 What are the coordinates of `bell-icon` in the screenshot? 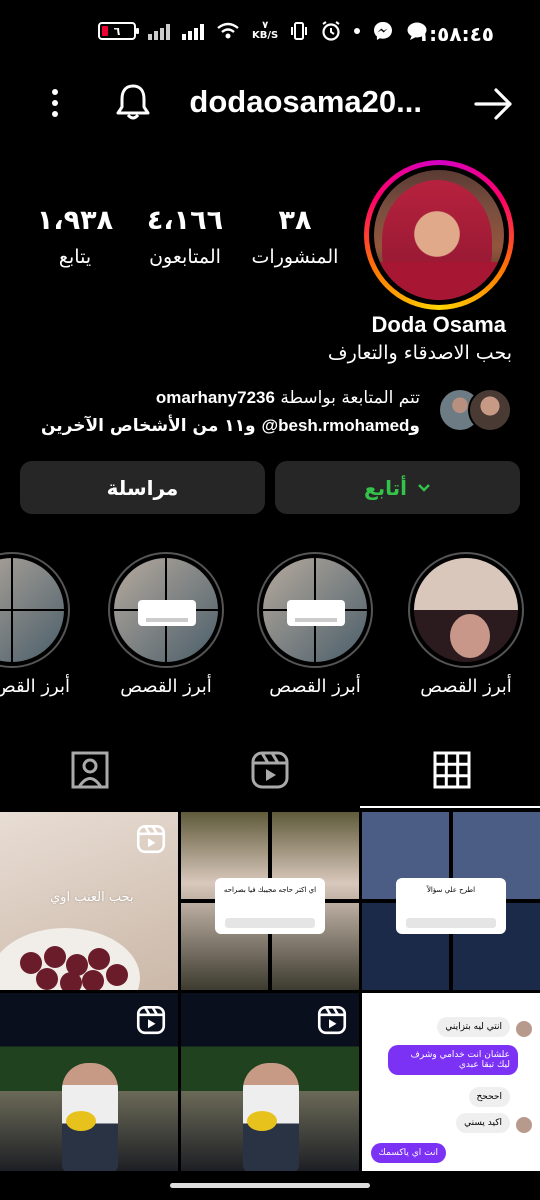 It's located at (133, 102).